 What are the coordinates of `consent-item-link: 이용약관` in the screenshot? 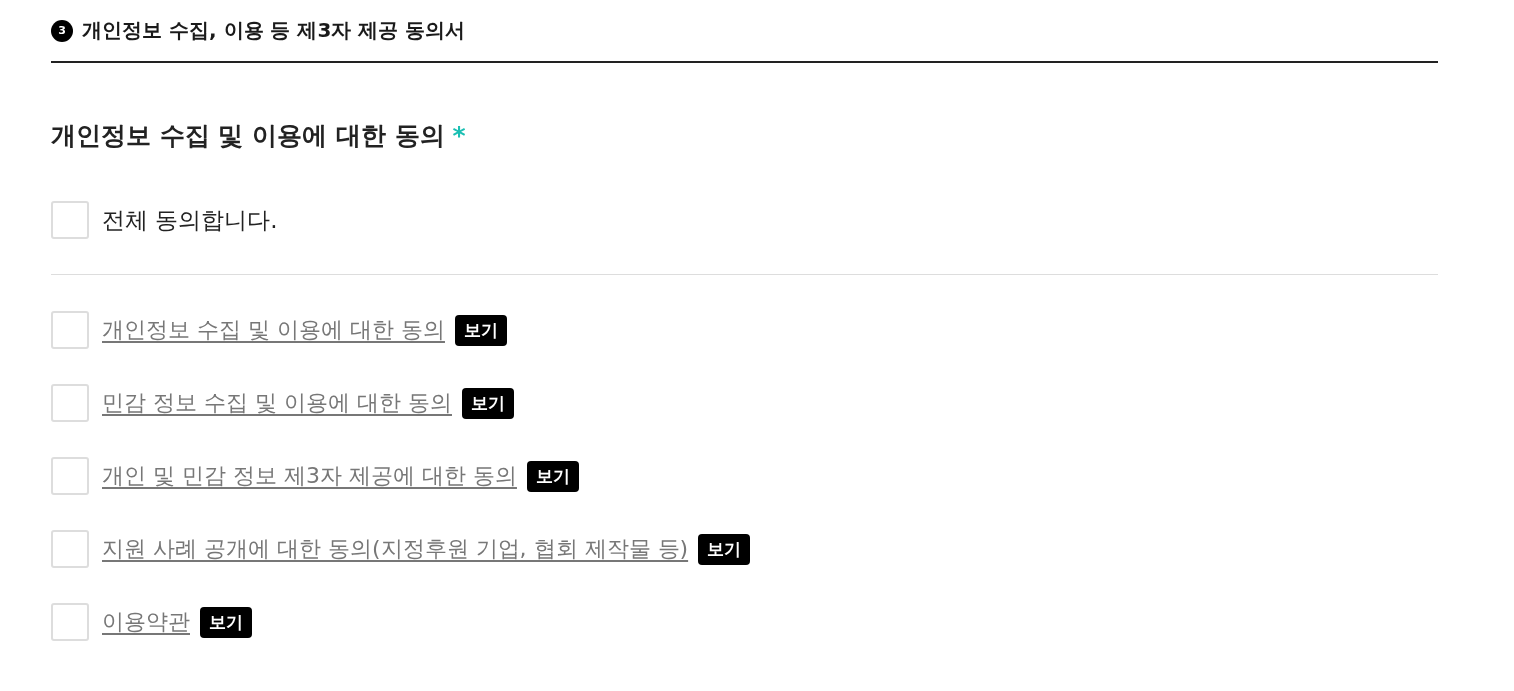 It's located at (146, 622).